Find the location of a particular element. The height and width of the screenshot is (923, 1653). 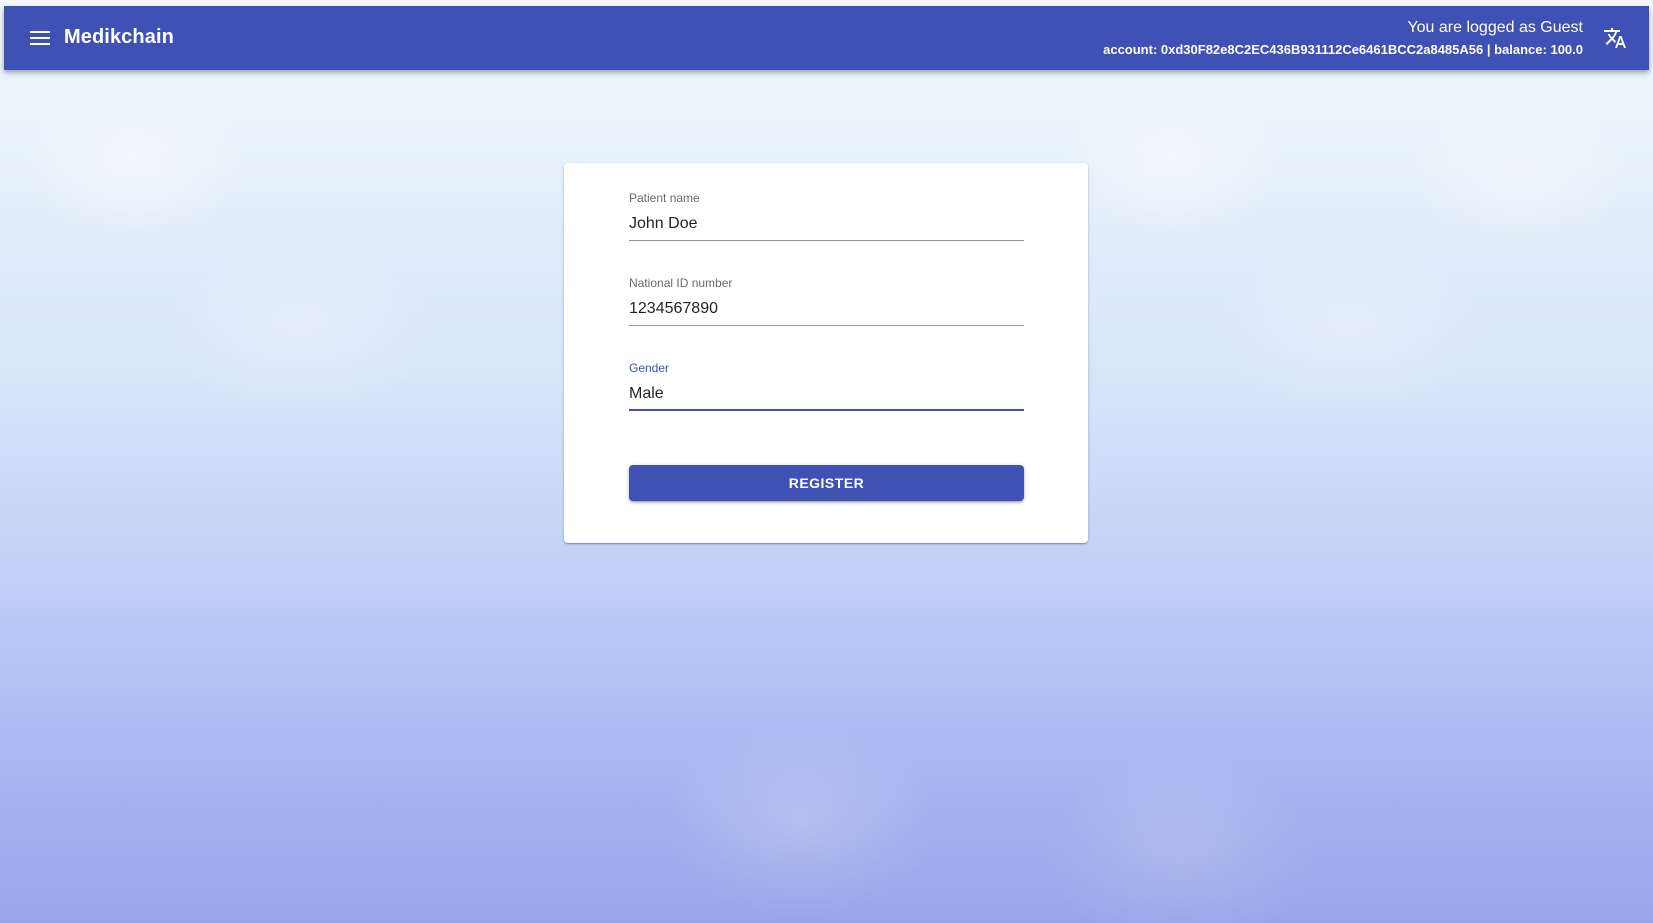

national-id-input is located at coordinates (826, 309).